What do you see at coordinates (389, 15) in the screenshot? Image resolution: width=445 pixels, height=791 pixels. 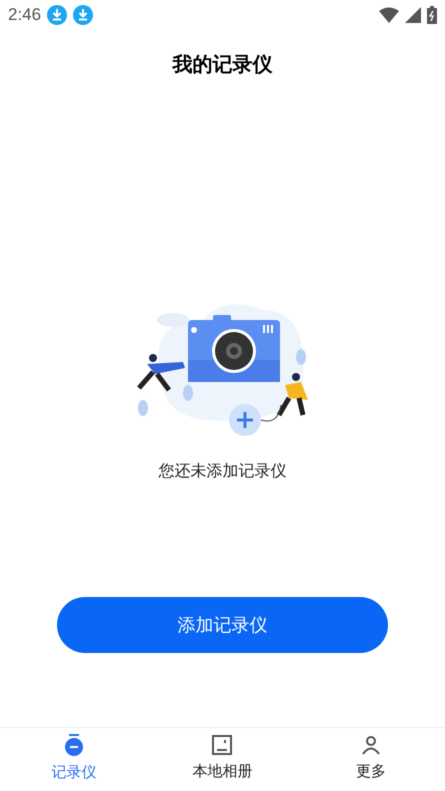 I see `wifi-icon` at bounding box center [389, 15].